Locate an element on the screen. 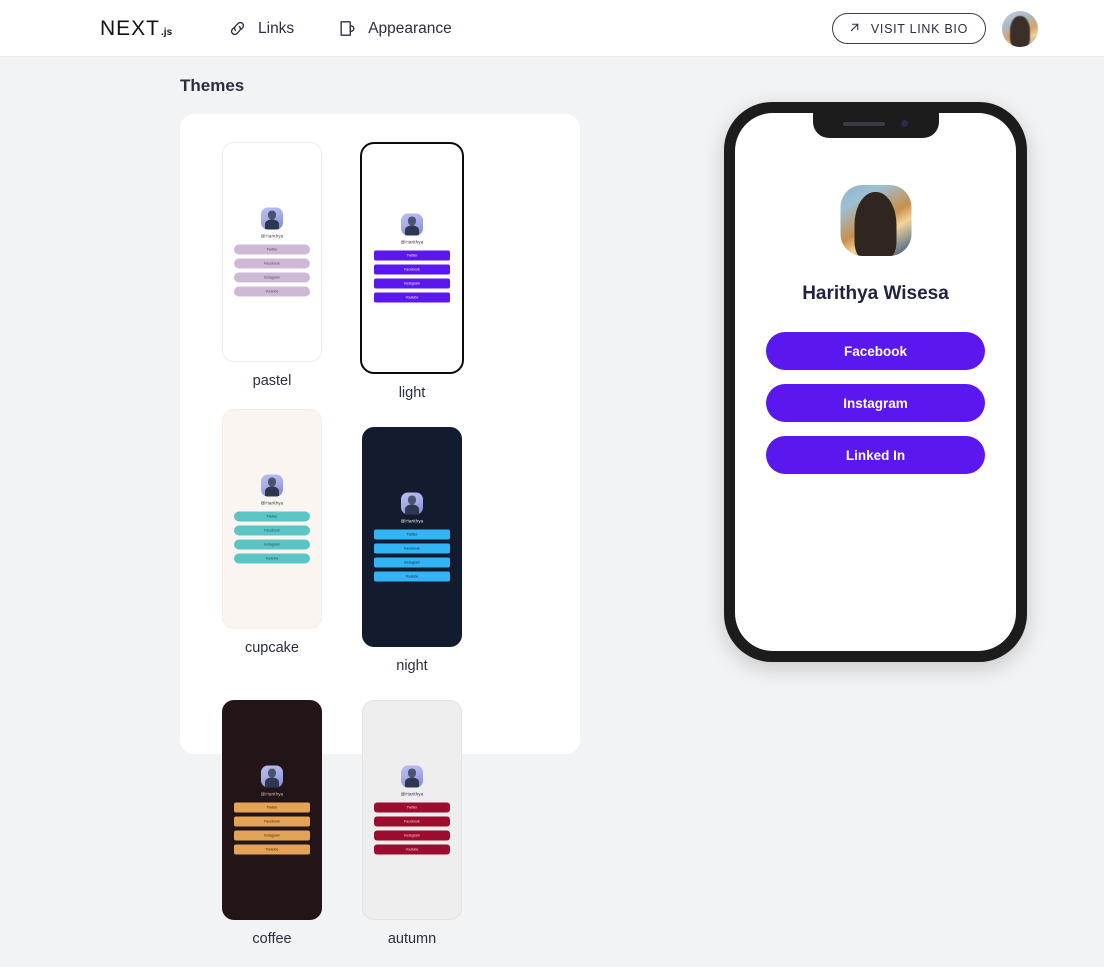 The image size is (1104, 967). theme-option-cupcake: @Harithya Twitter Facebook Instagram Youtube is located at coordinates (272, 519).